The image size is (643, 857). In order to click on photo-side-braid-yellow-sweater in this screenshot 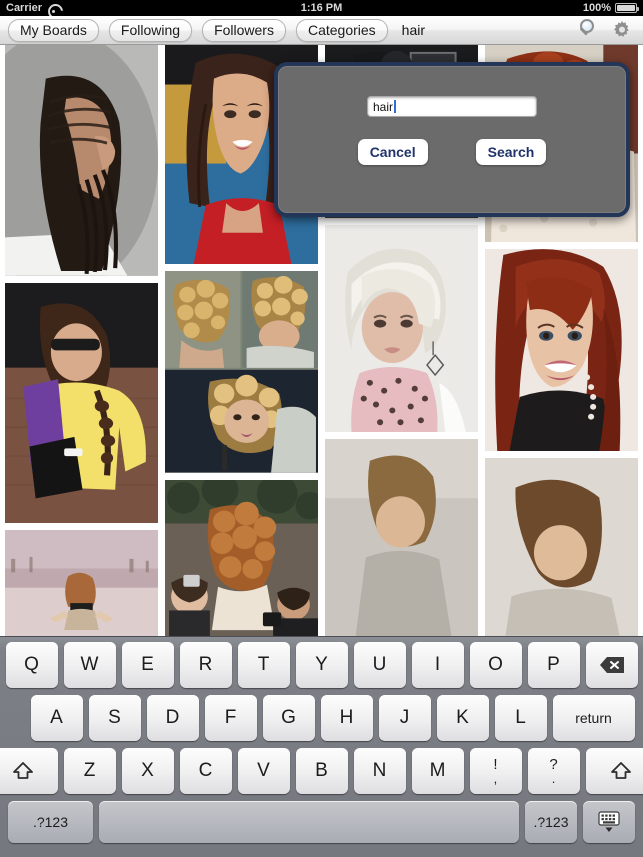, I will do `click(81, 403)`.